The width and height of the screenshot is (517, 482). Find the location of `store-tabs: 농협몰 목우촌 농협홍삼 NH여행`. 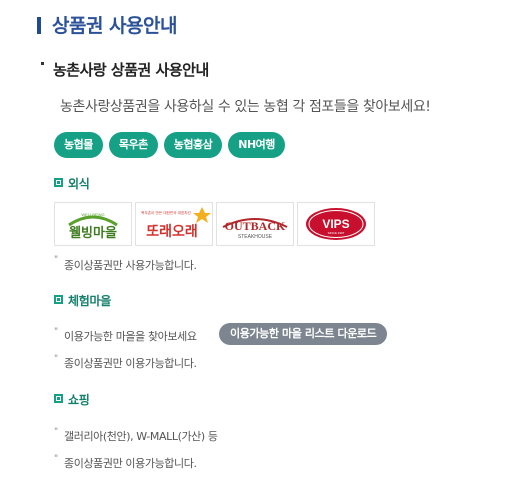

store-tabs: 농협몰 목우촌 농협홍삼 NH여행 is located at coordinates (169, 145).